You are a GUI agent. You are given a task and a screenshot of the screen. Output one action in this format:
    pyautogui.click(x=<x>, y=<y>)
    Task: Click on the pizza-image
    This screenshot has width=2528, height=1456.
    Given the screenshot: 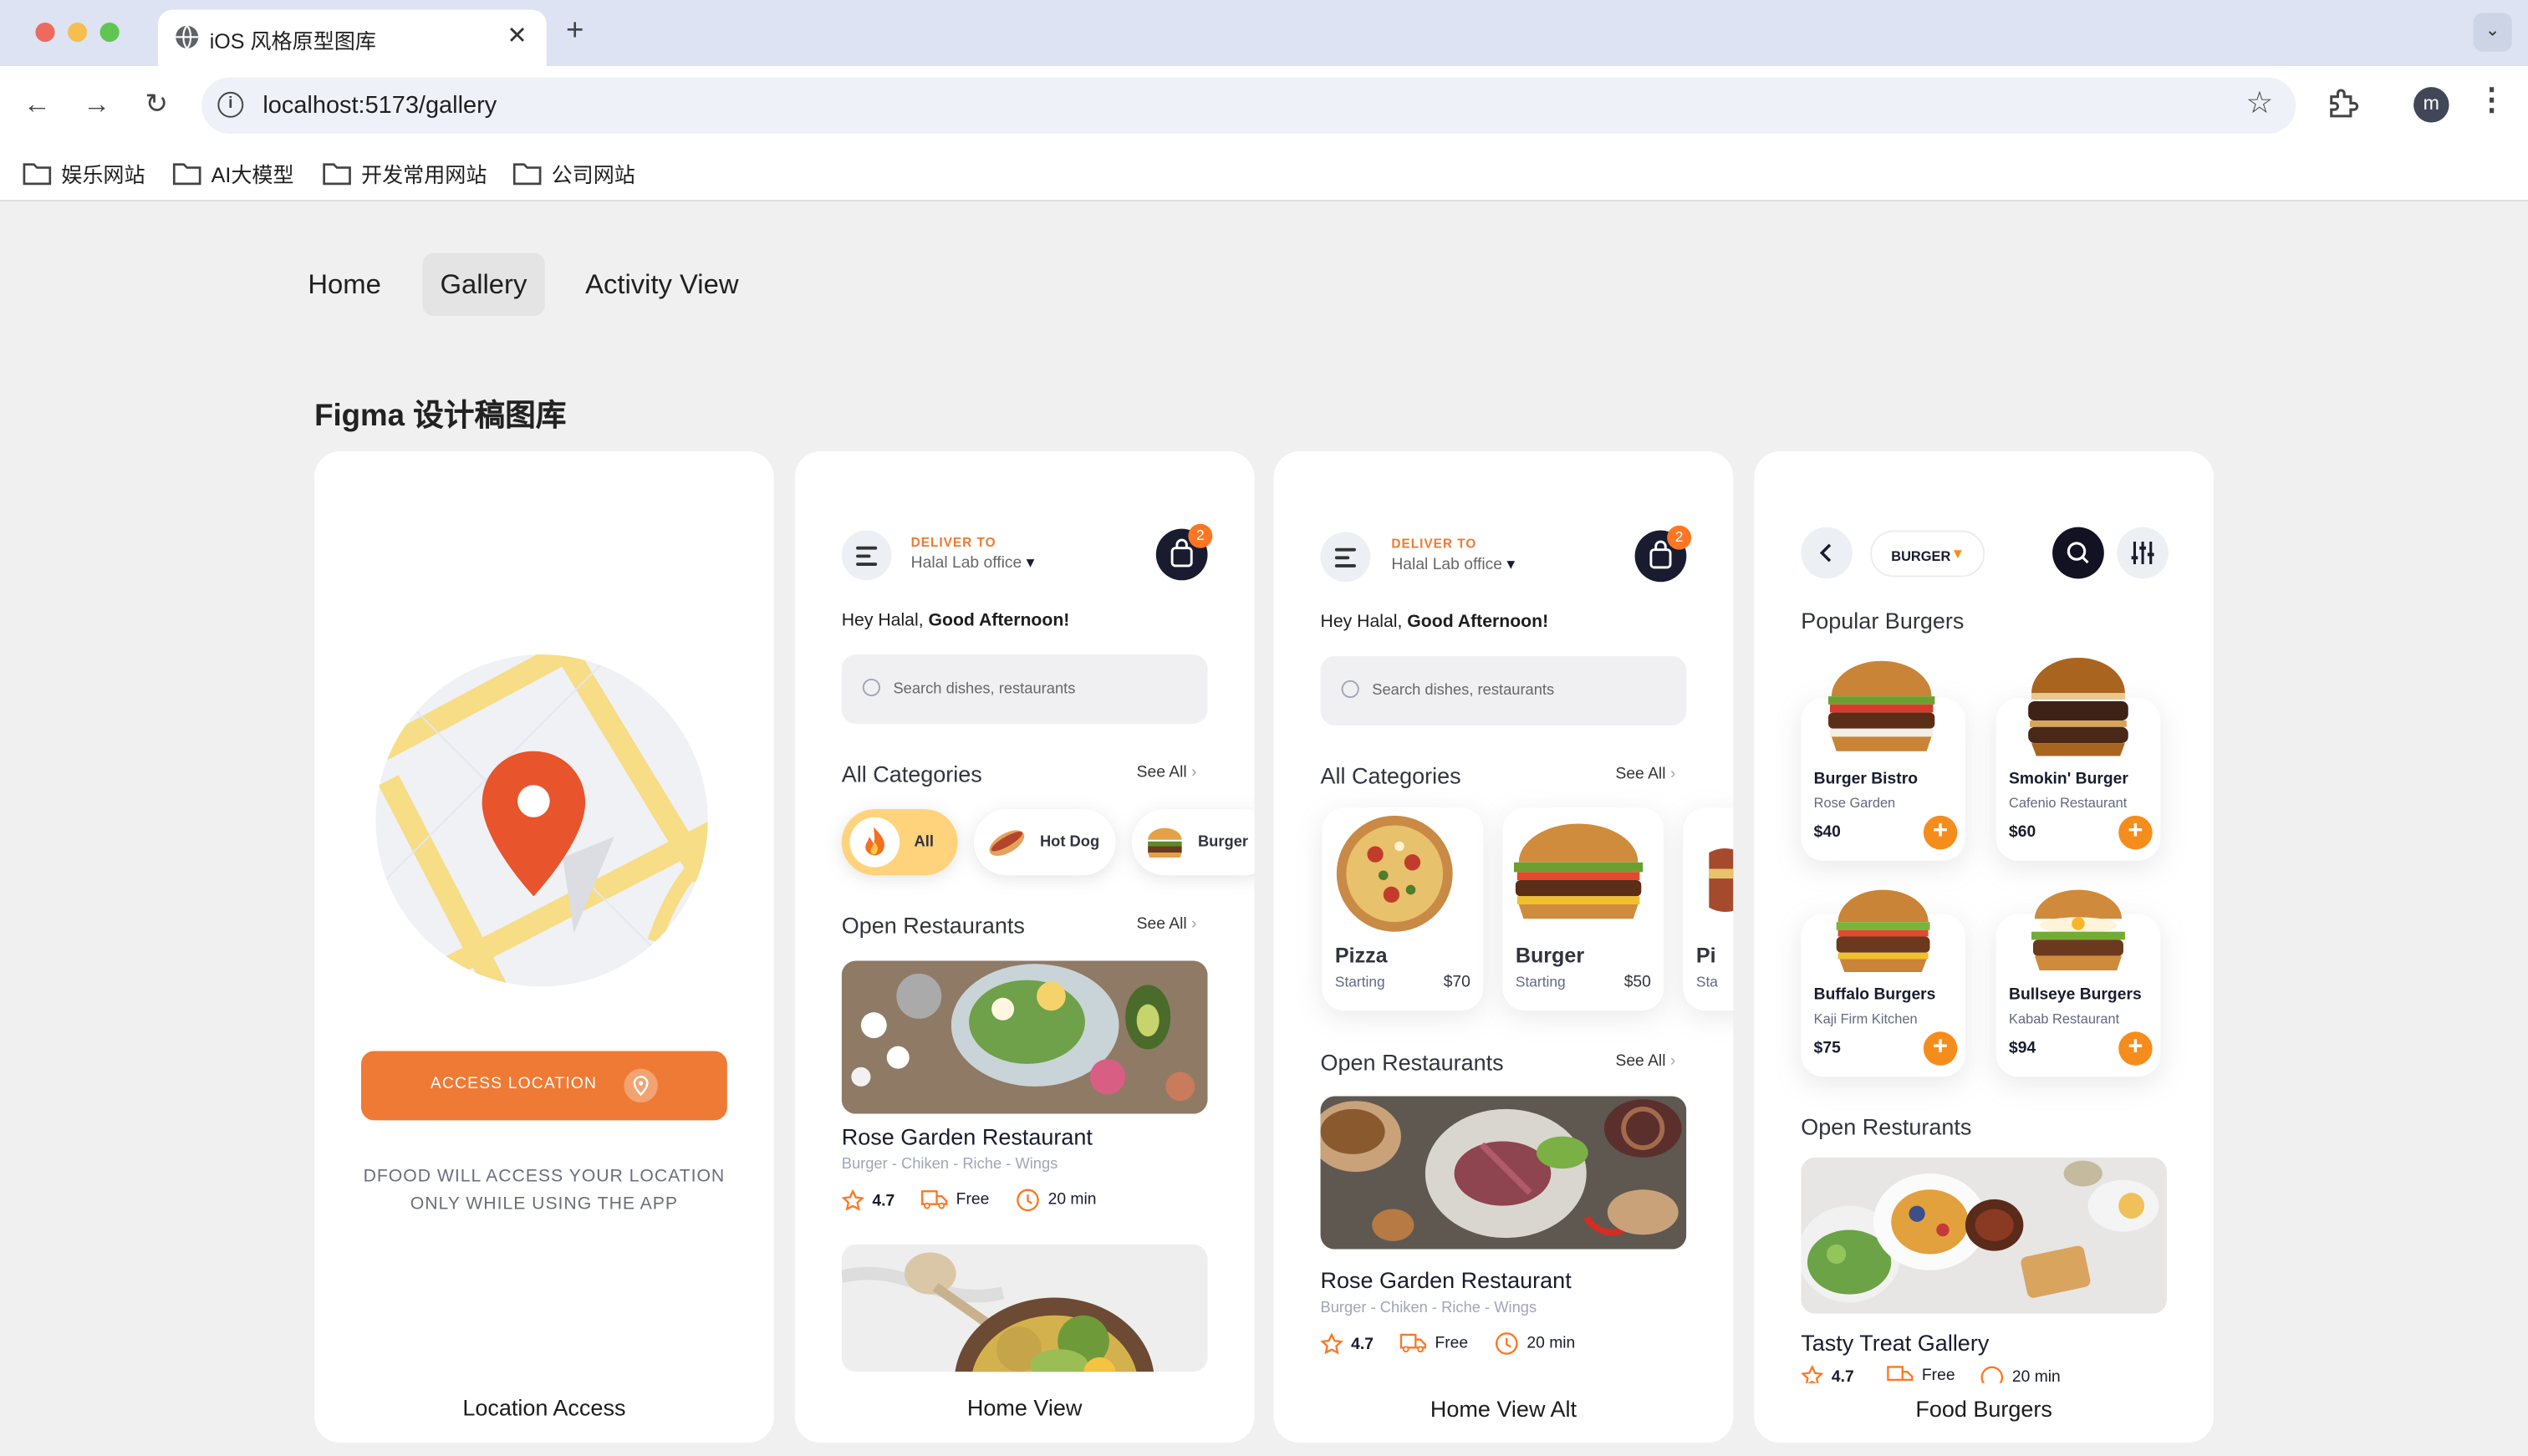 What is the action you would take?
    pyautogui.click(x=1394, y=873)
    